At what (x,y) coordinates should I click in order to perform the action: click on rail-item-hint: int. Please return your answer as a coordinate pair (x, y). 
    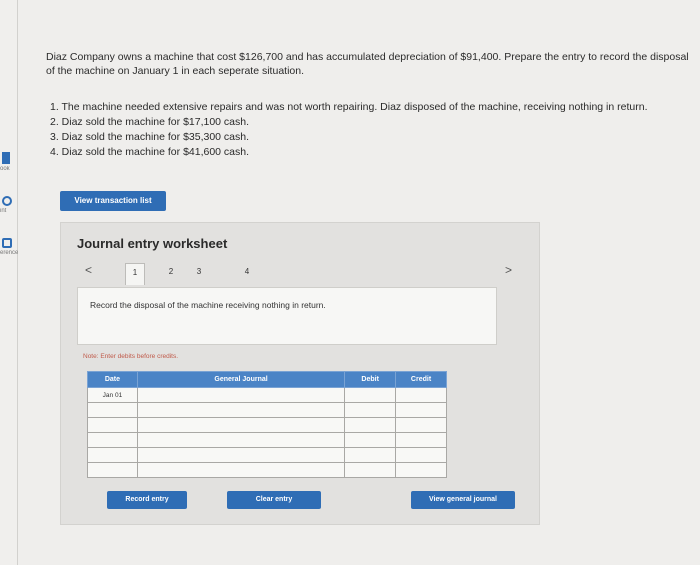
    Looking at the image, I should click on (9, 205).